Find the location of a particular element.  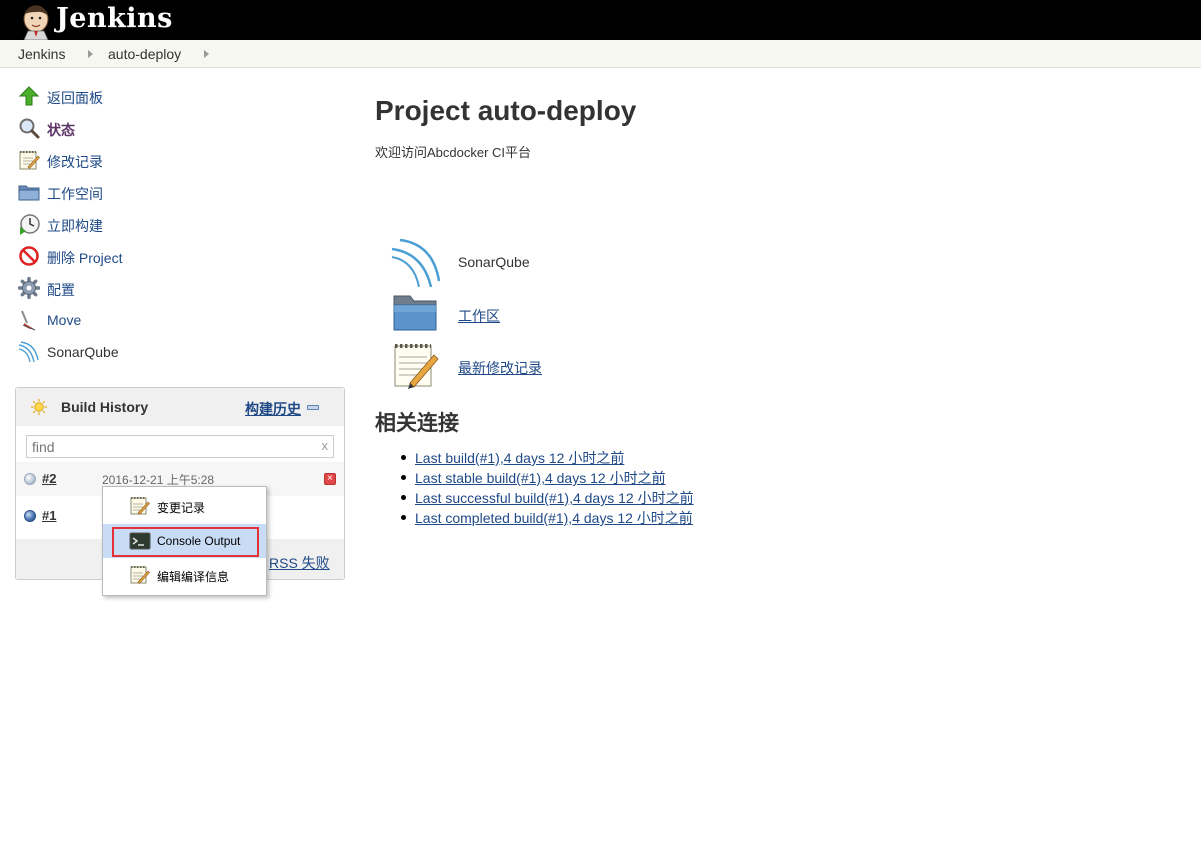

task-workspace: 工作空间 is located at coordinates (168, 194).